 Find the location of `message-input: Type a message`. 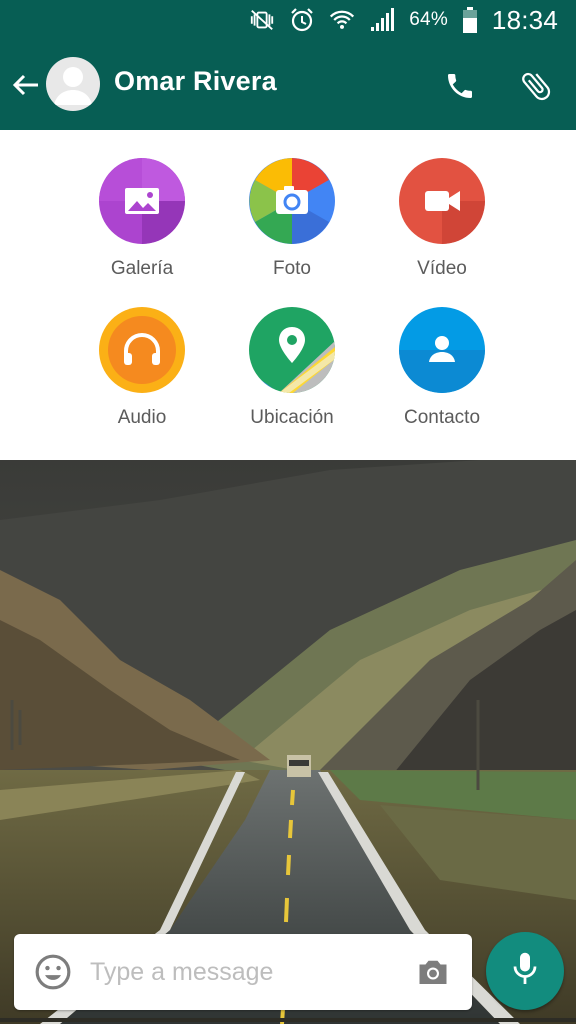

message-input: Type a message is located at coordinates (181, 972).